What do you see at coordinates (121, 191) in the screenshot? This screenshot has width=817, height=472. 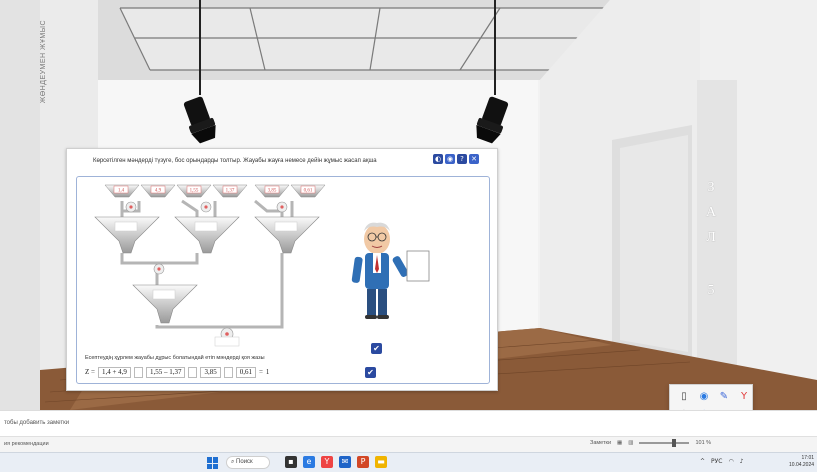 I see `funnel-label-1: 1,4` at bounding box center [121, 191].